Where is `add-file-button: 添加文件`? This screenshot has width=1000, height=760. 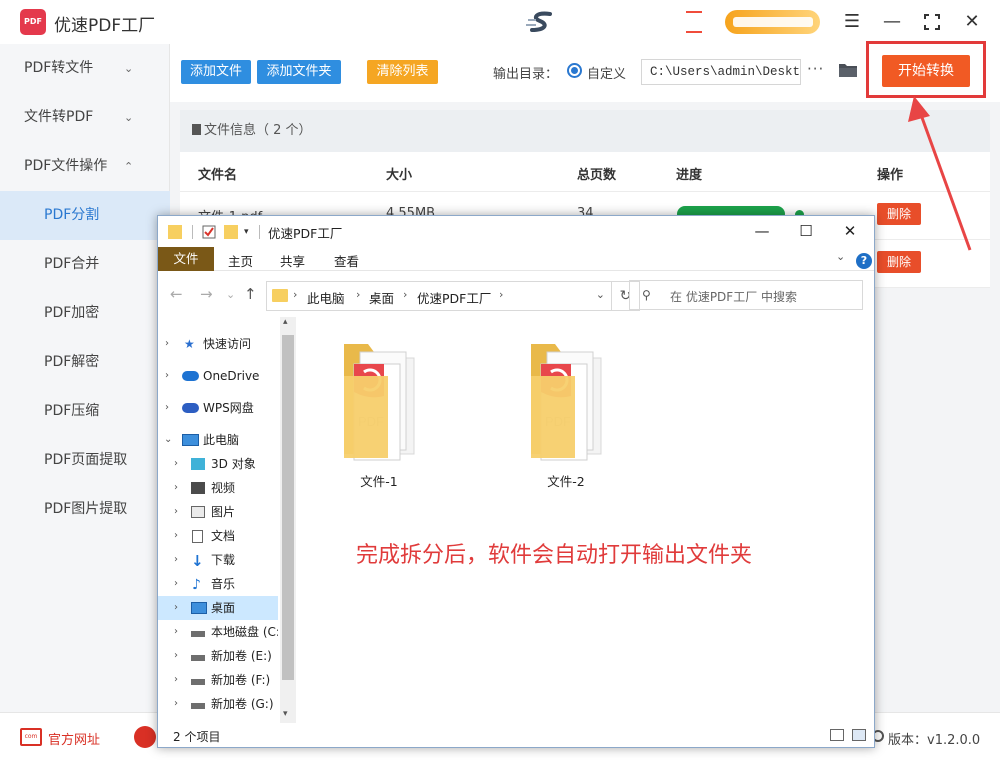
add-file-button: 添加文件 is located at coordinates (216, 72).